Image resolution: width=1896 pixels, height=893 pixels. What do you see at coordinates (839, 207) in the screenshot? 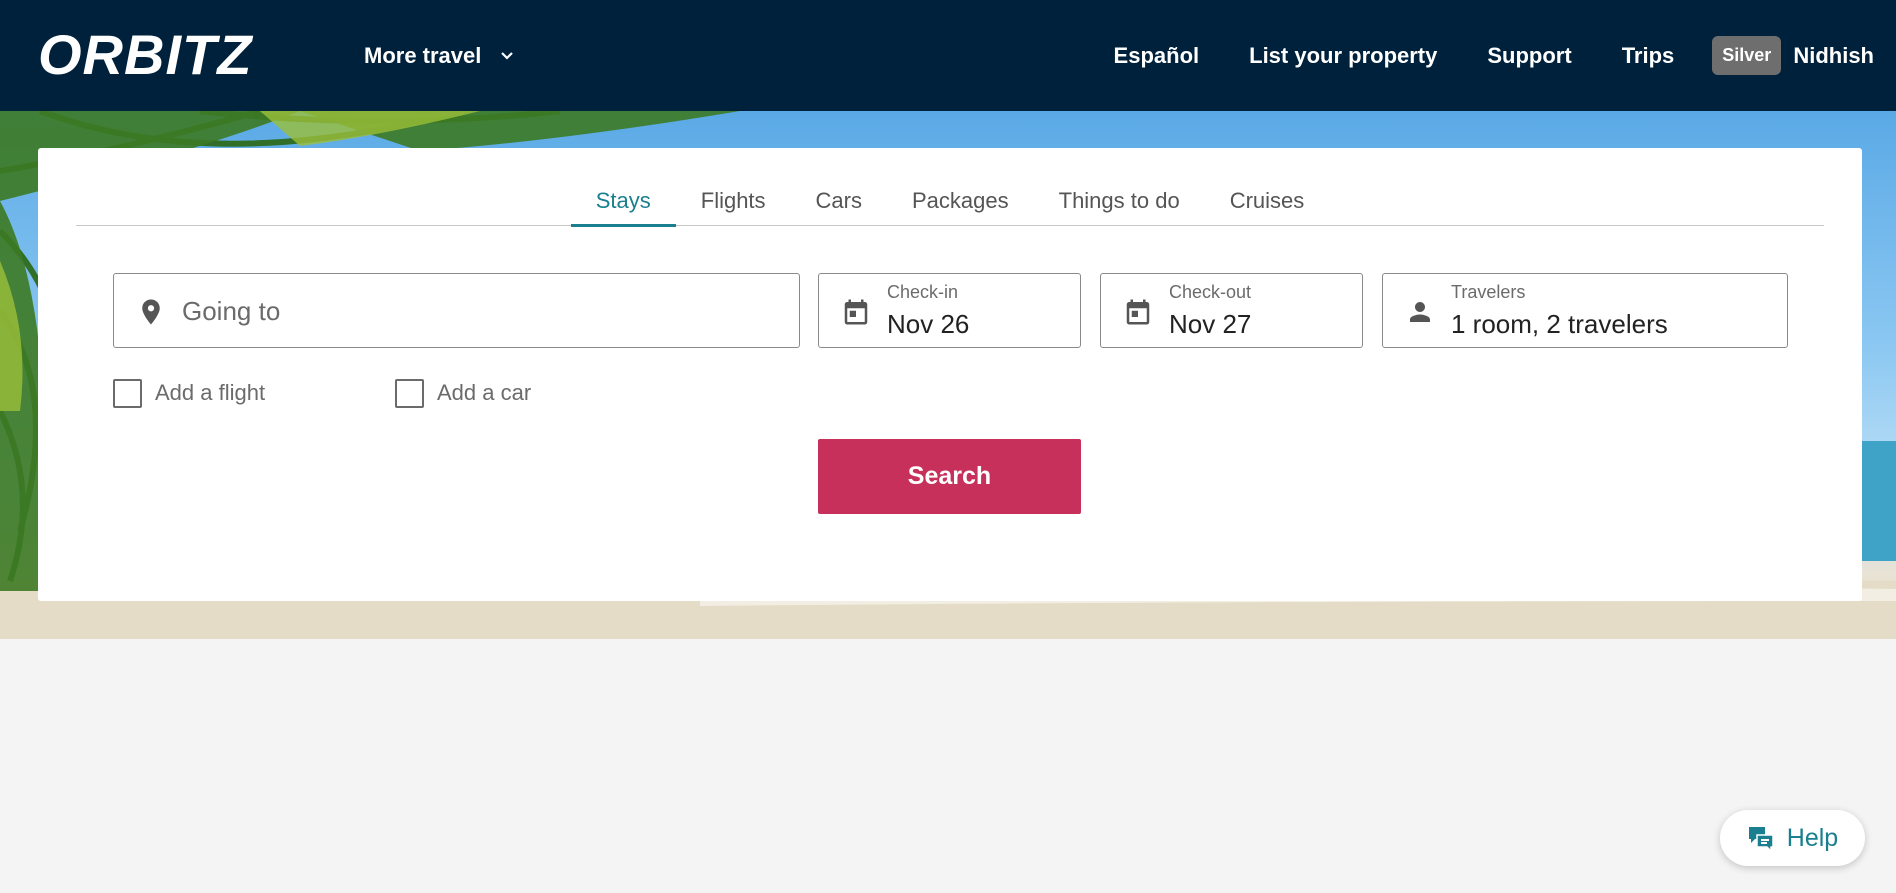
I see `tab-cars: Cars` at bounding box center [839, 207].